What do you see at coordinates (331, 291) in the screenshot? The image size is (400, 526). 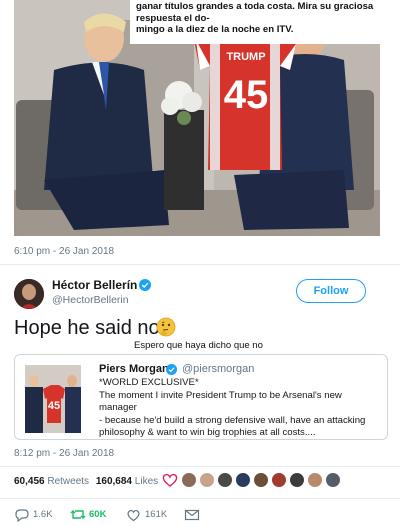 I see `follow-button: Follow` at bounding box center [331, 291].